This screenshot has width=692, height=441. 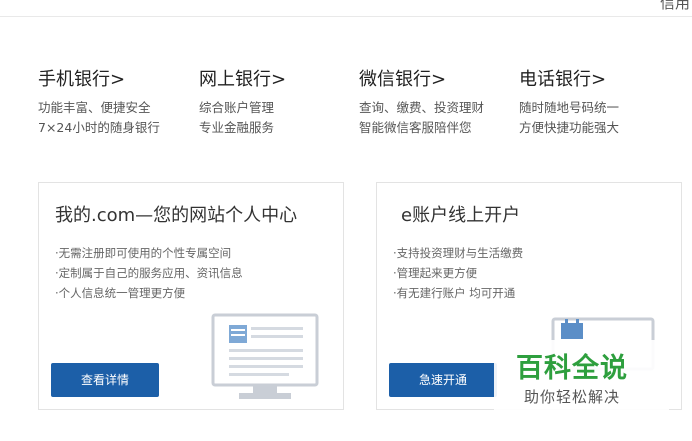 I want to click on top-corner-text: 信用, so click(x=675, y=6).